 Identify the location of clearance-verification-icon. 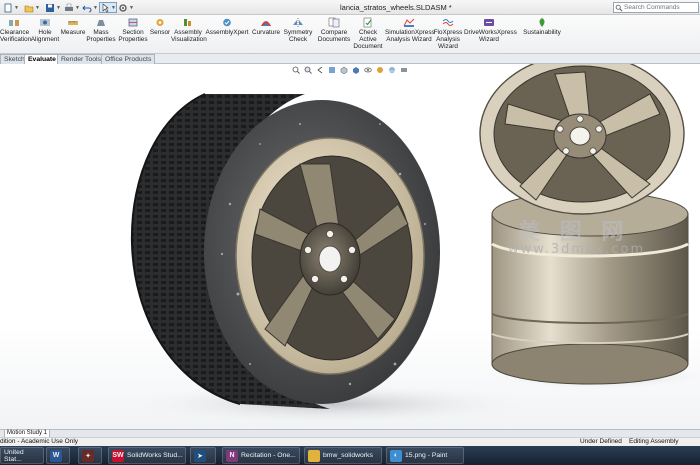
(14, 23).